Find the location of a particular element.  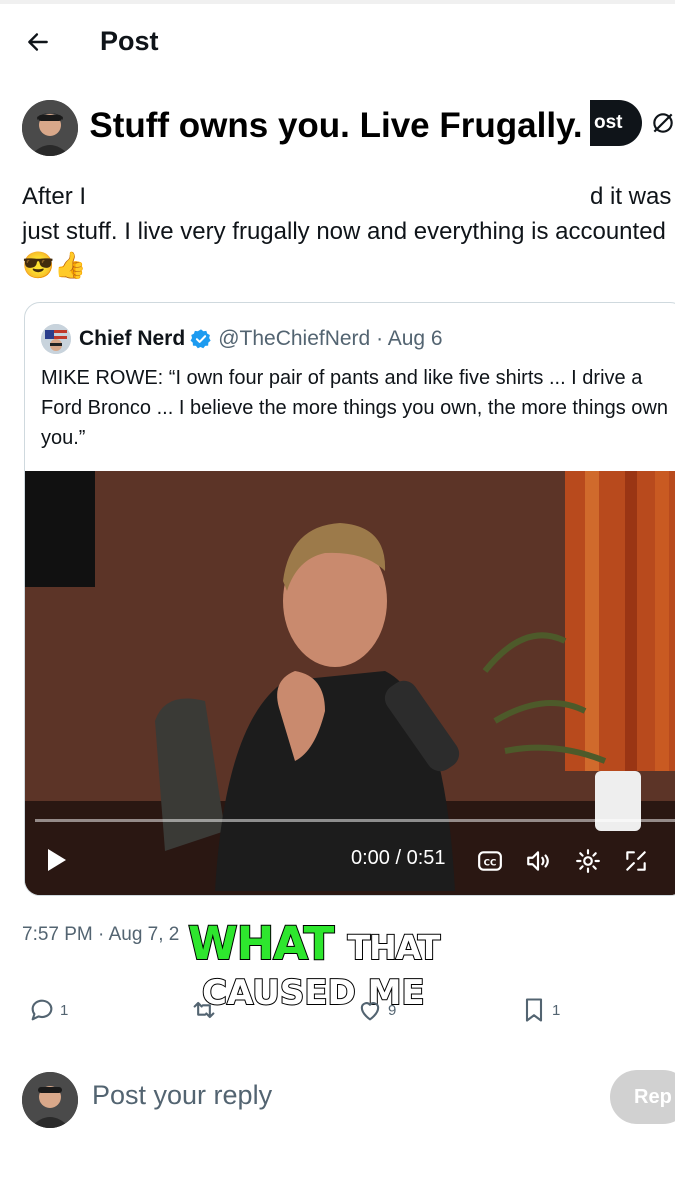

quoted-author-name: Chief Nerd is located at coordinates (132, 339).